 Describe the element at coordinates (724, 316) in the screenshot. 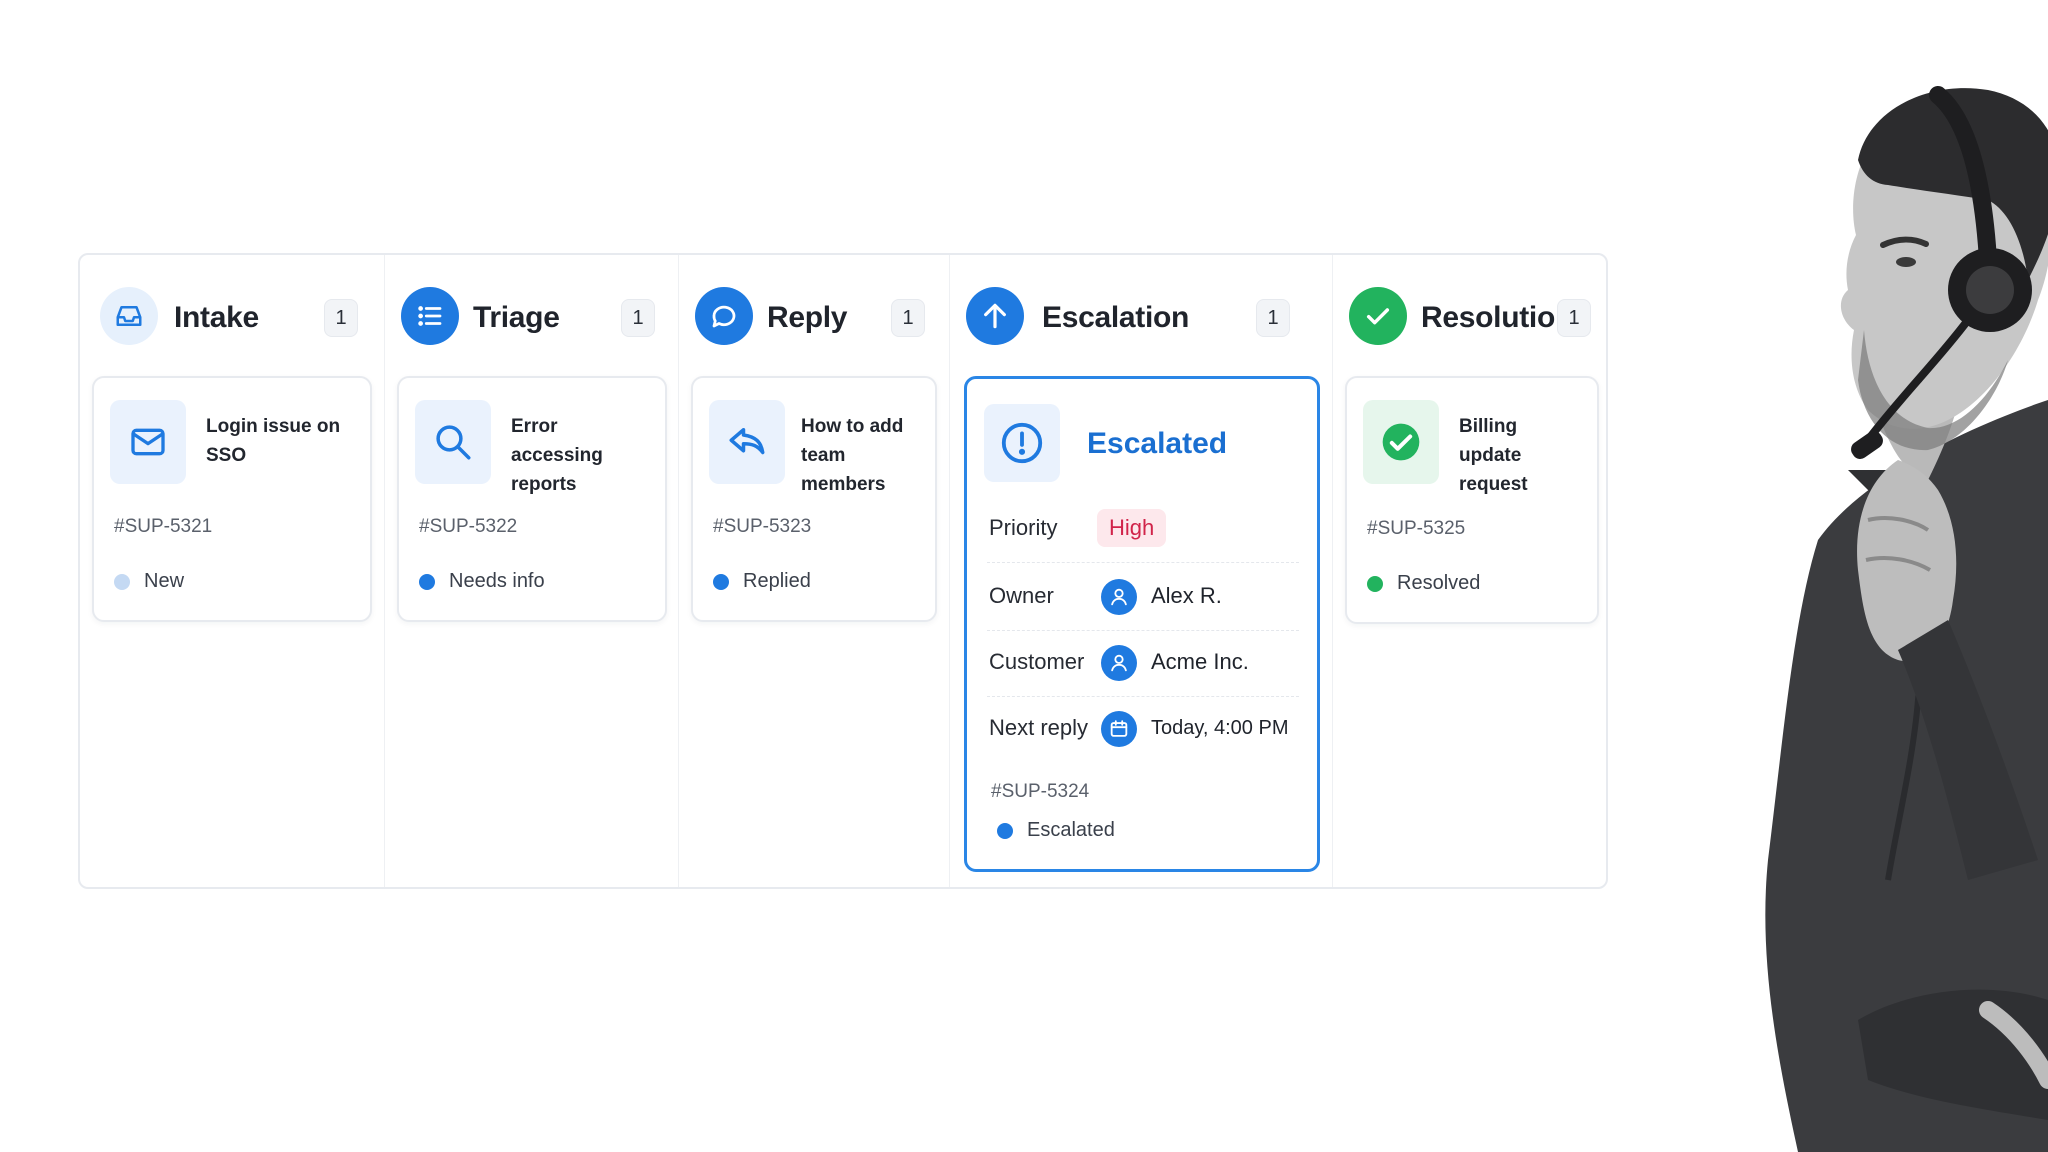

I see `chat-bubble-icon` at that location.